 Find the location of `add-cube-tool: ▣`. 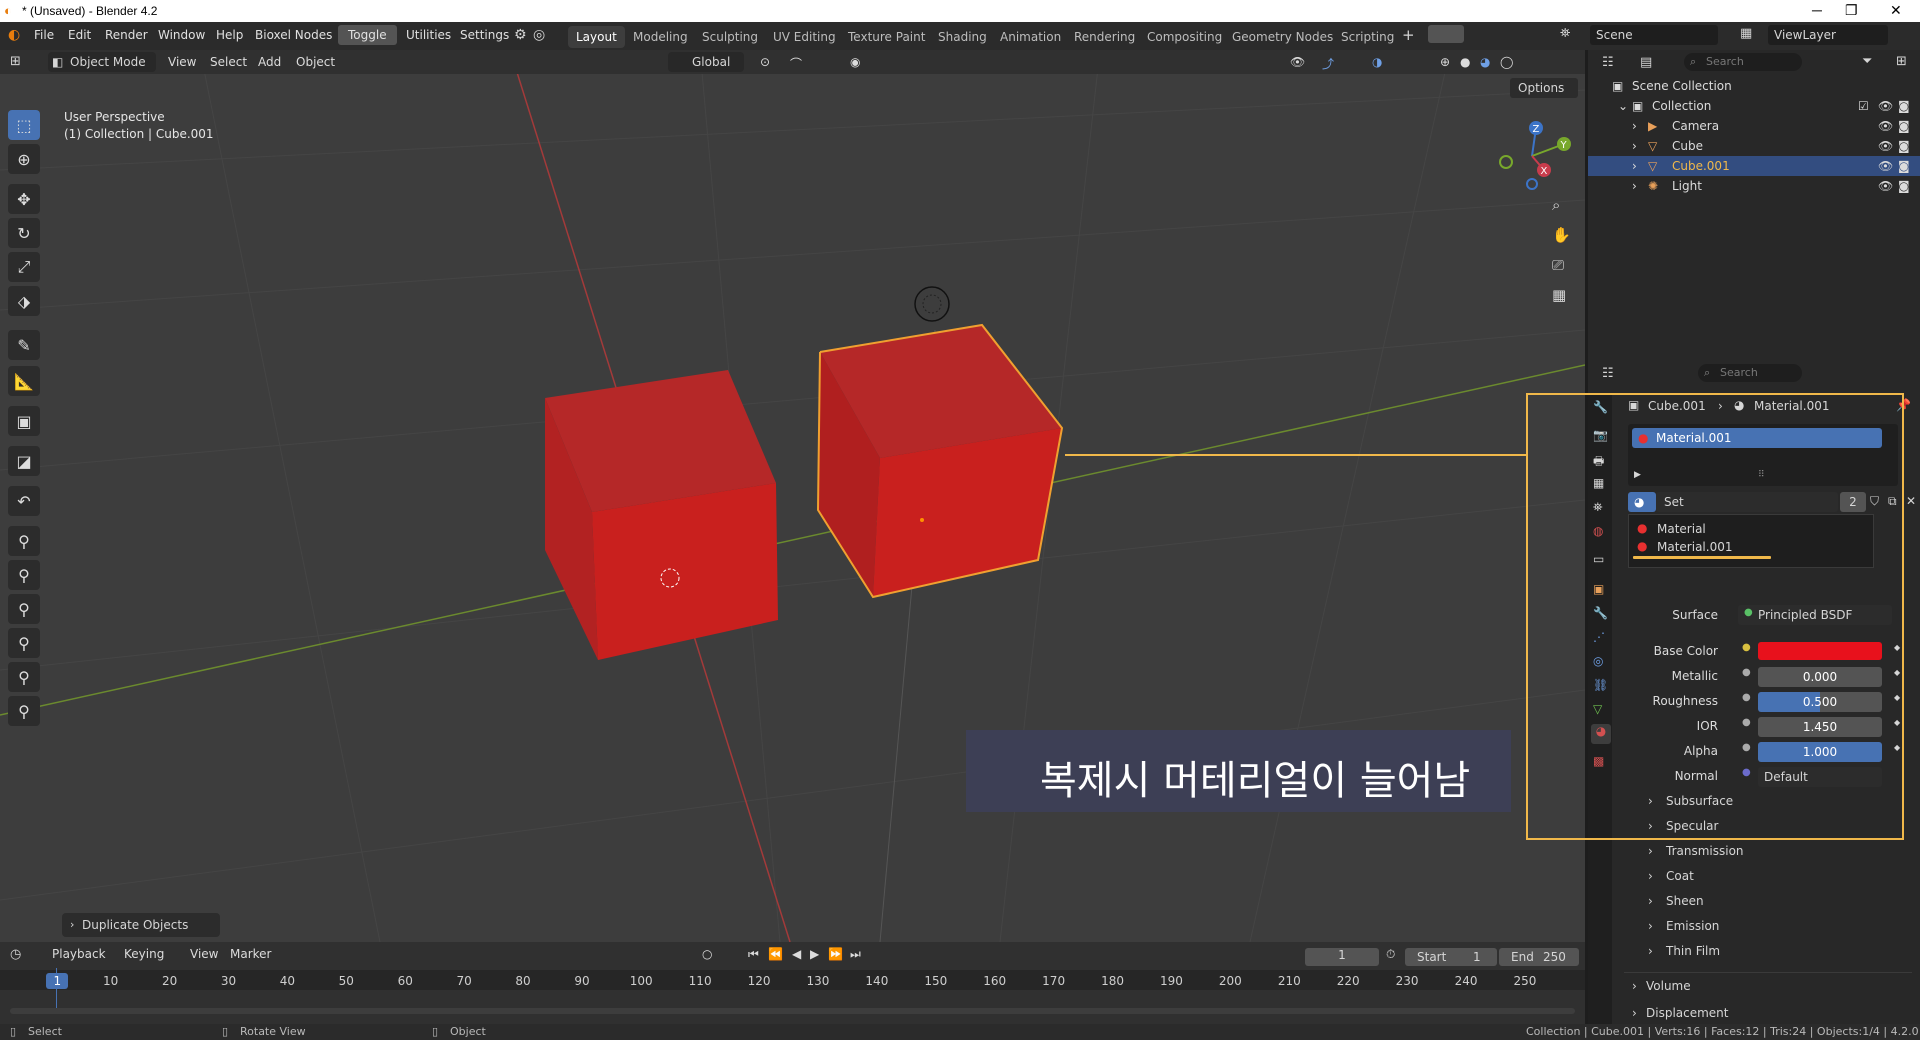

add-cube-tool: ▣ is located at coordinates (24, 421).